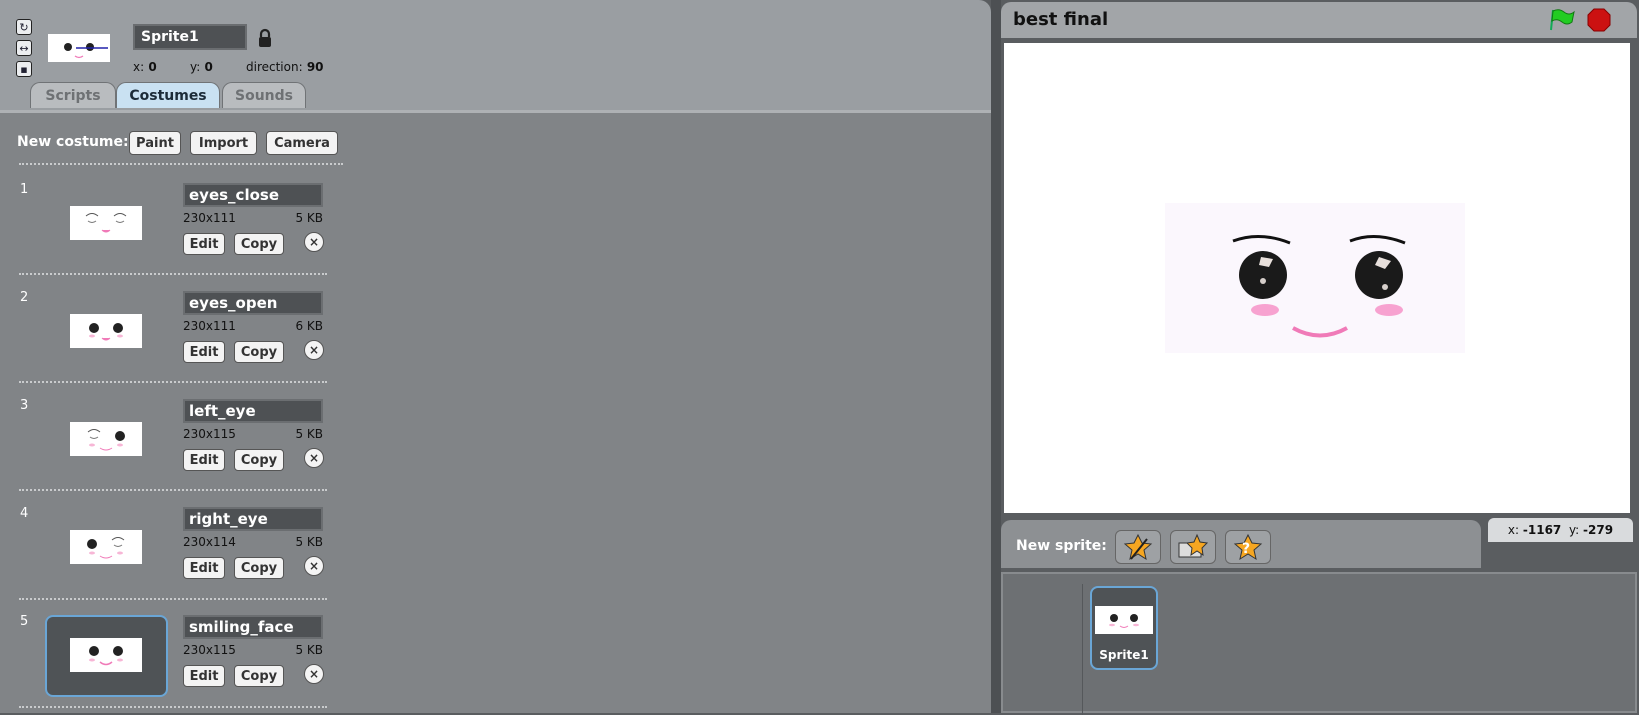 The height and width of the screenshot is (715, 1639). What do you see at coordinates (24, 69) in the screenshot?
I see `no-rotate-icon: ▪` at bounding box center [24, 69].